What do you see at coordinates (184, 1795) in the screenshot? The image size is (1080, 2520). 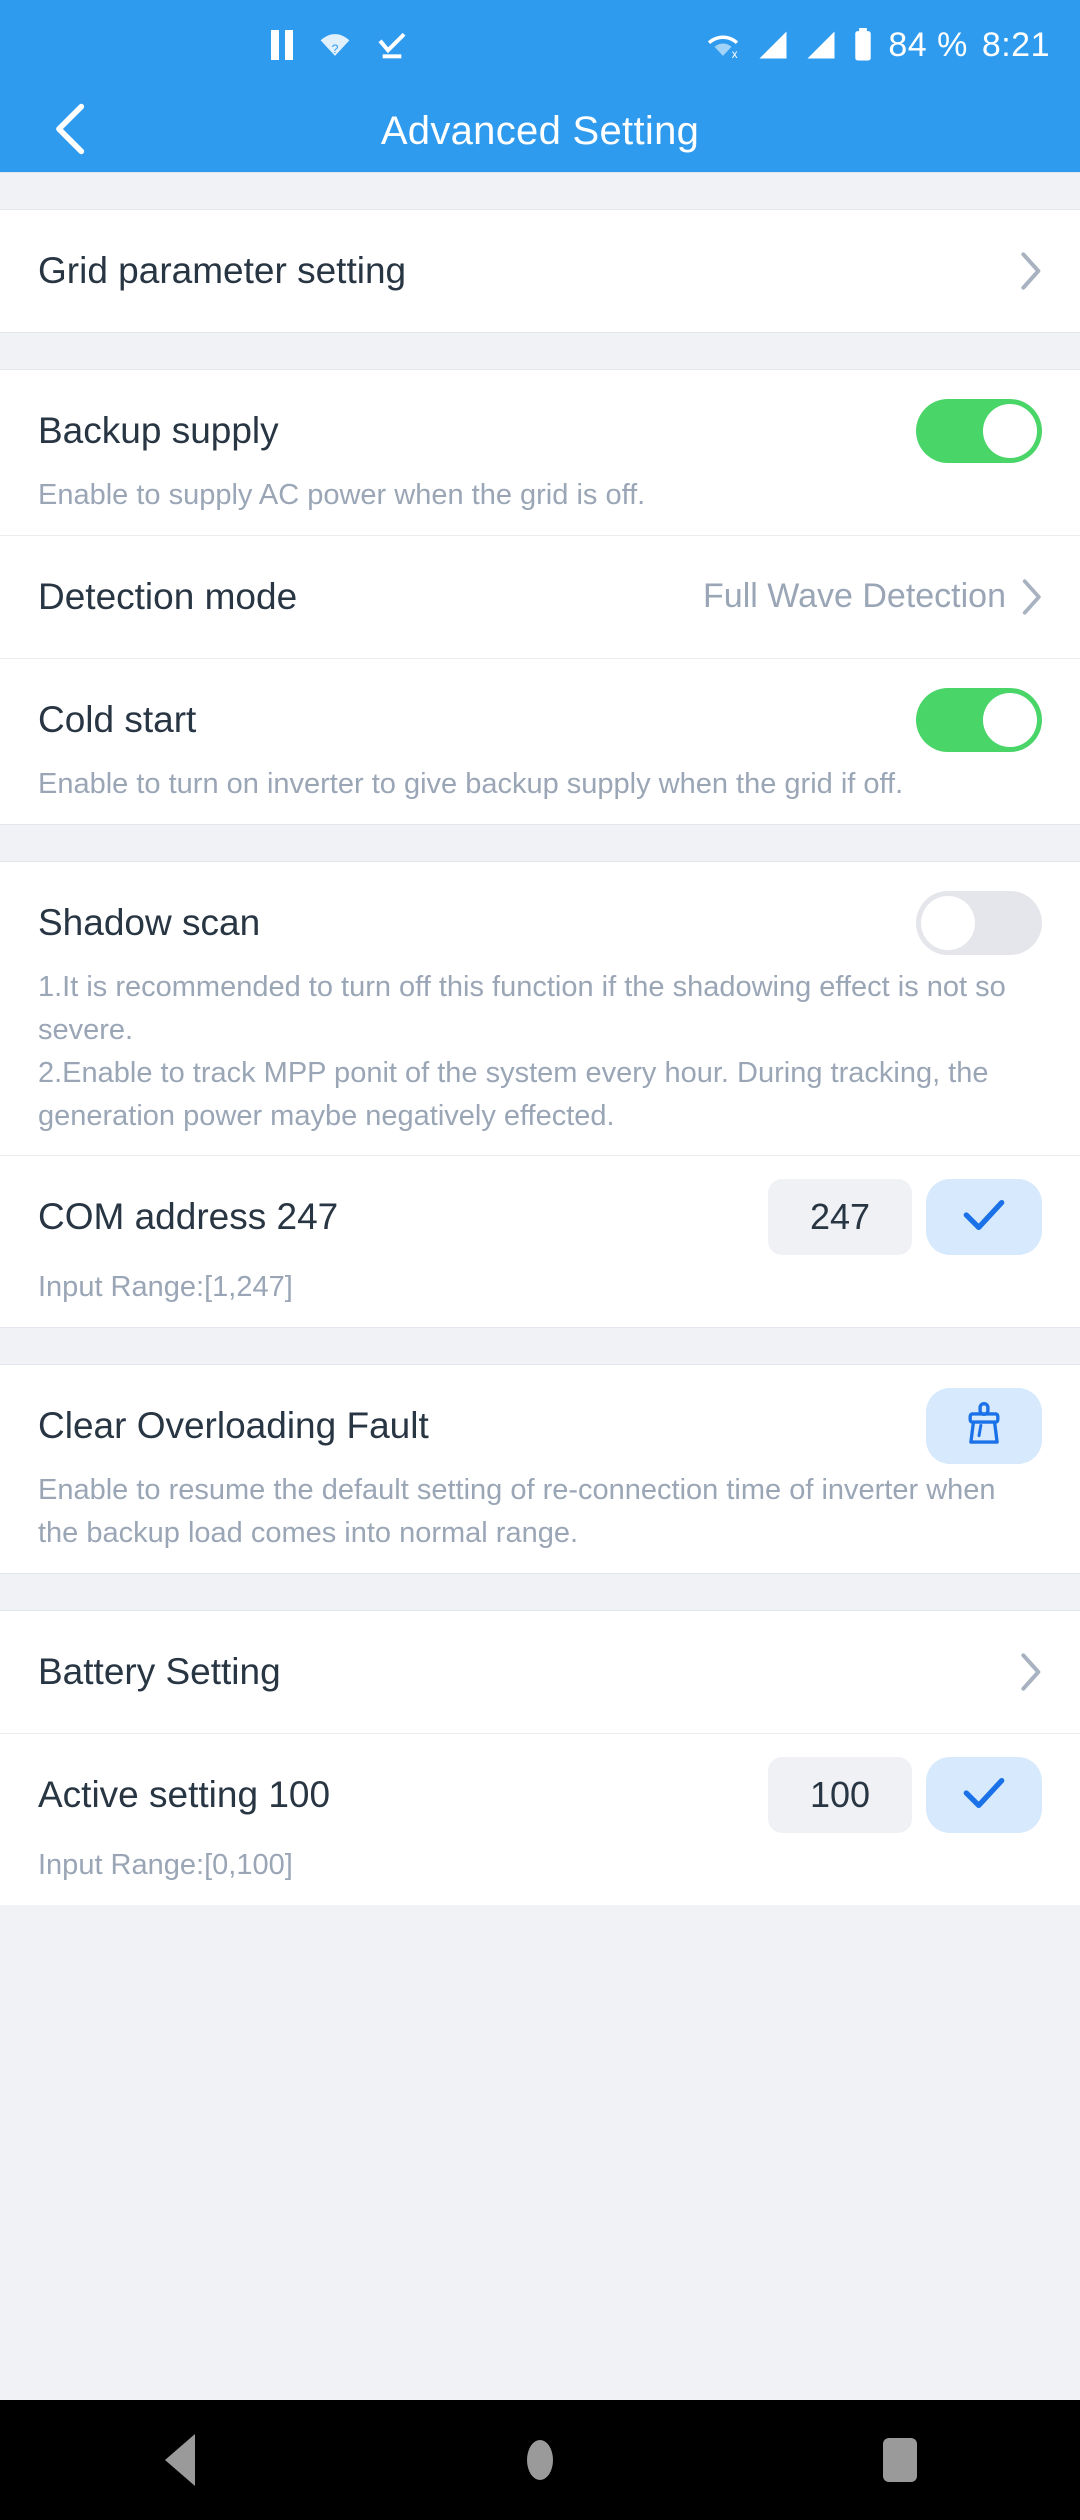 I see `active-setting-label: Active setting 100` at bounding box center [184, 1795].